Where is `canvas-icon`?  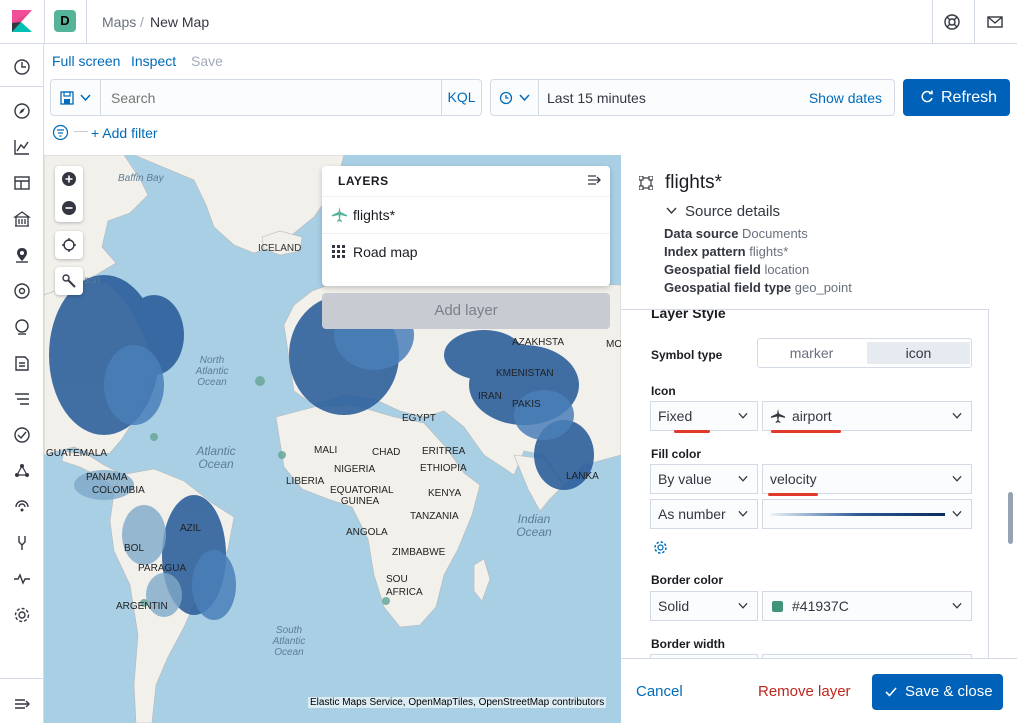
canvas-icon is located at coordinates (22, 219).